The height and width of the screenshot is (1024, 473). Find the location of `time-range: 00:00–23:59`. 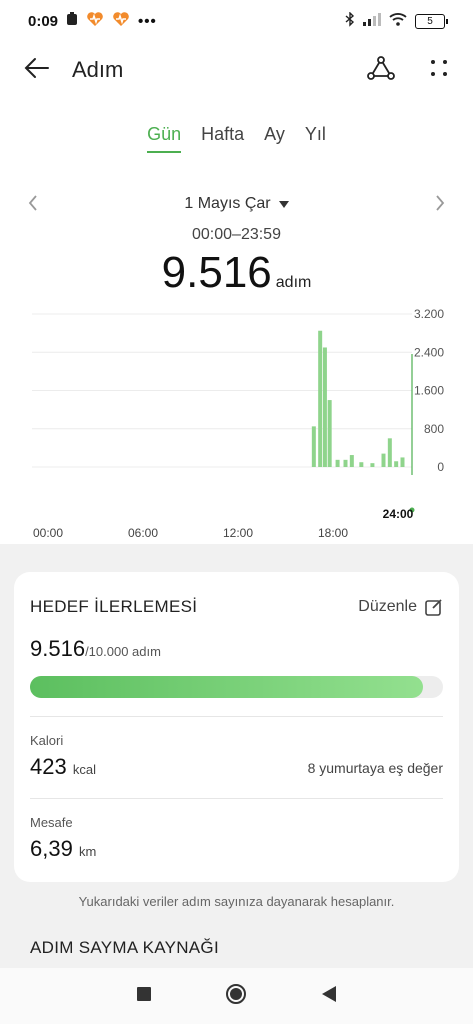

time-range: 00:00–23:59 is located at coordinates (236, 234).